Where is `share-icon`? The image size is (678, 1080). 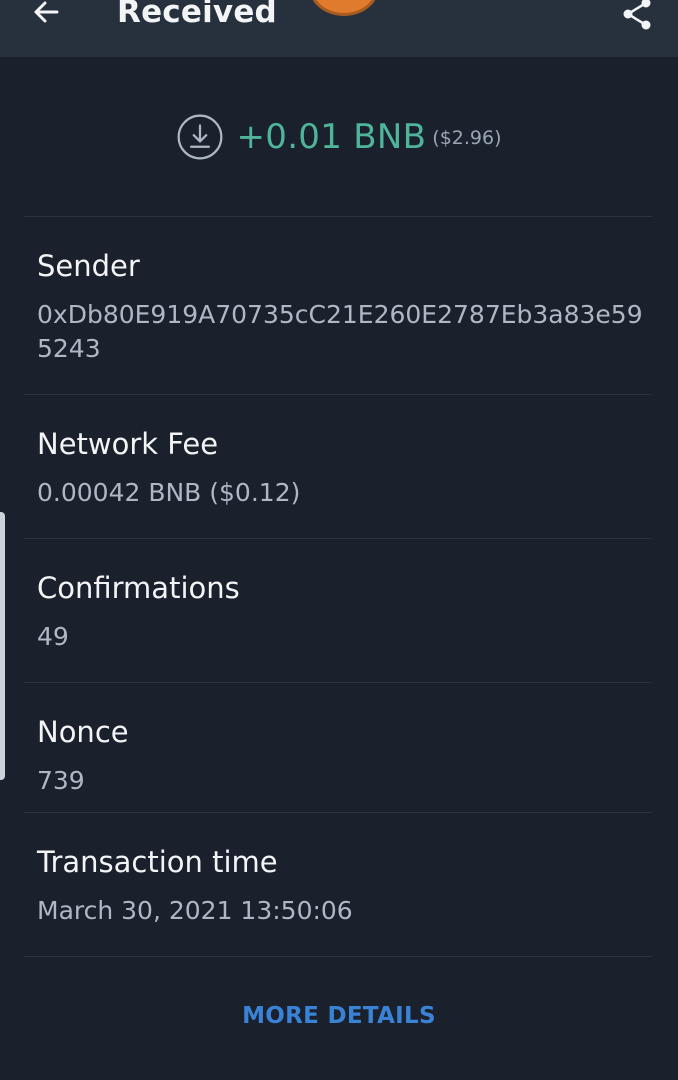 share-icon is located at coordinates (637, 15).